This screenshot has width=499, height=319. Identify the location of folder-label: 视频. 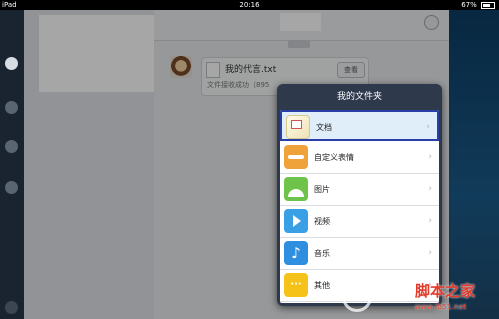
(322, 221).